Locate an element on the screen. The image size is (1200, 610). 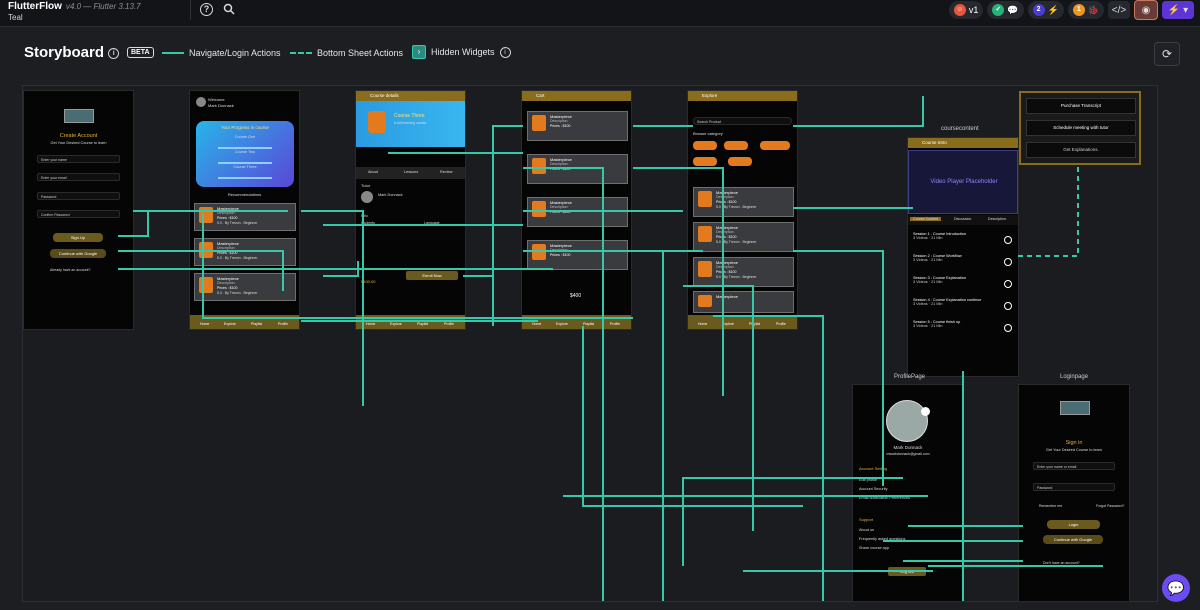
version-number: v4.0 is located at coordinates (73, 6).